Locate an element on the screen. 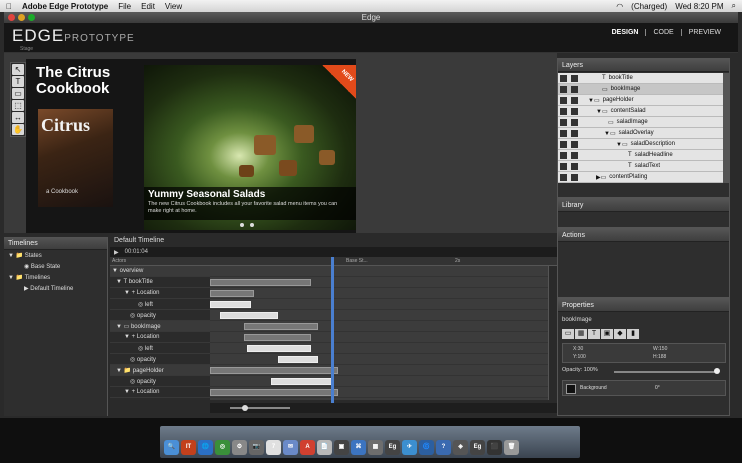 This screenshot has width=742, height=463. div-icon: ▣ is located at coordinates (607, 334).